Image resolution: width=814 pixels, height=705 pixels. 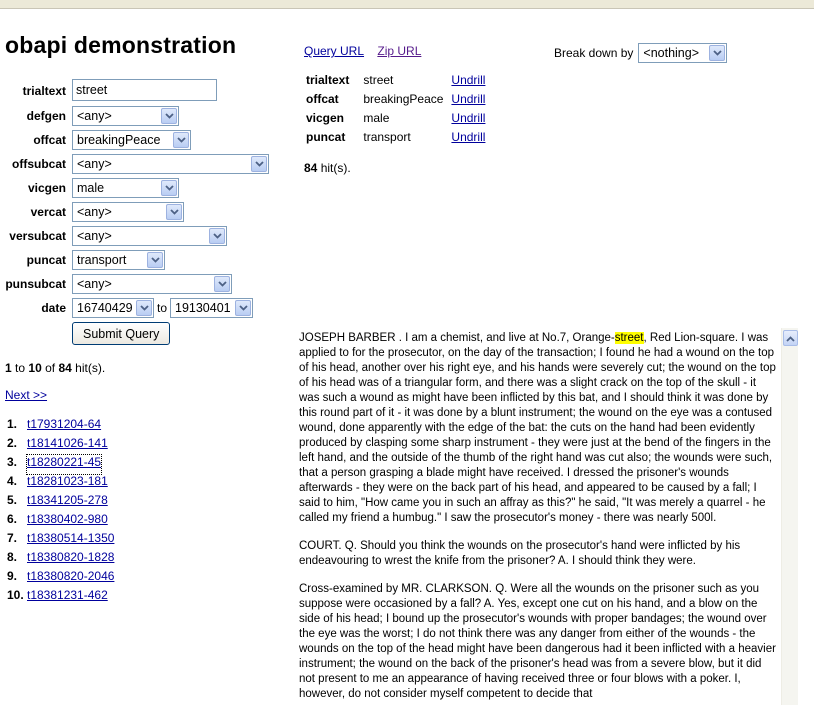 What do you see at coordinates (26, 395) in the screenshot?
I see `next-page-link: Next >>` at bounding box center [26, 395].